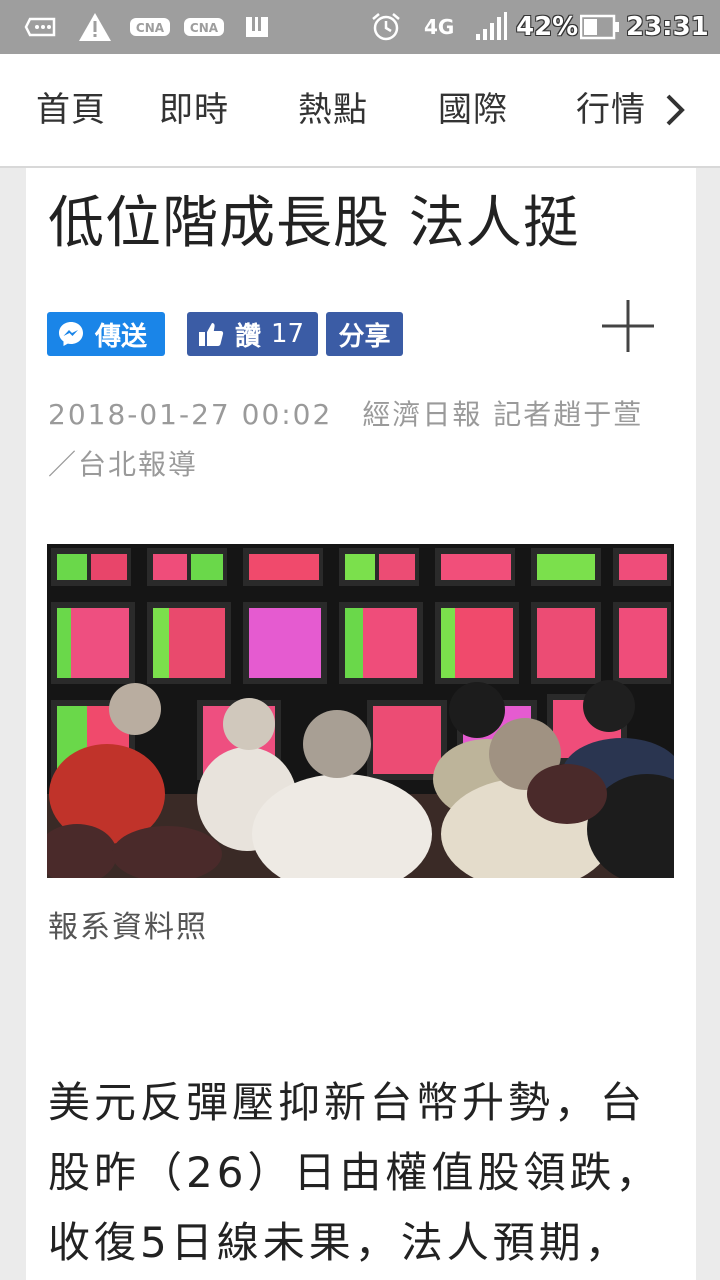 The image size is (720, 1280). I want to click on category-nav: 首頁 即時 熱點 國際 行情, so click(360, 111).